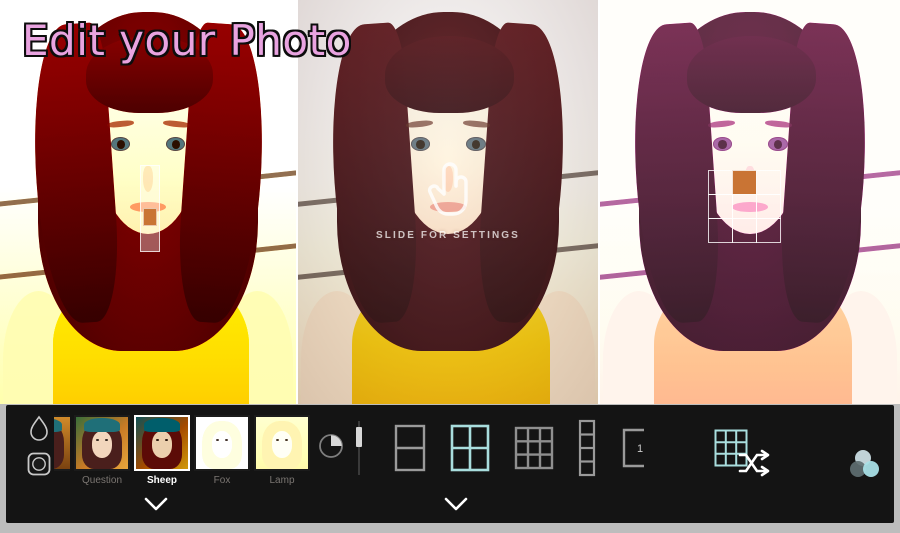 The height and width of the screenshot is (533, 900). What do you see at coordinates (331, 446) in the screenshot?
I see `exposure-clock-icon` at bounding box center [331, 446].